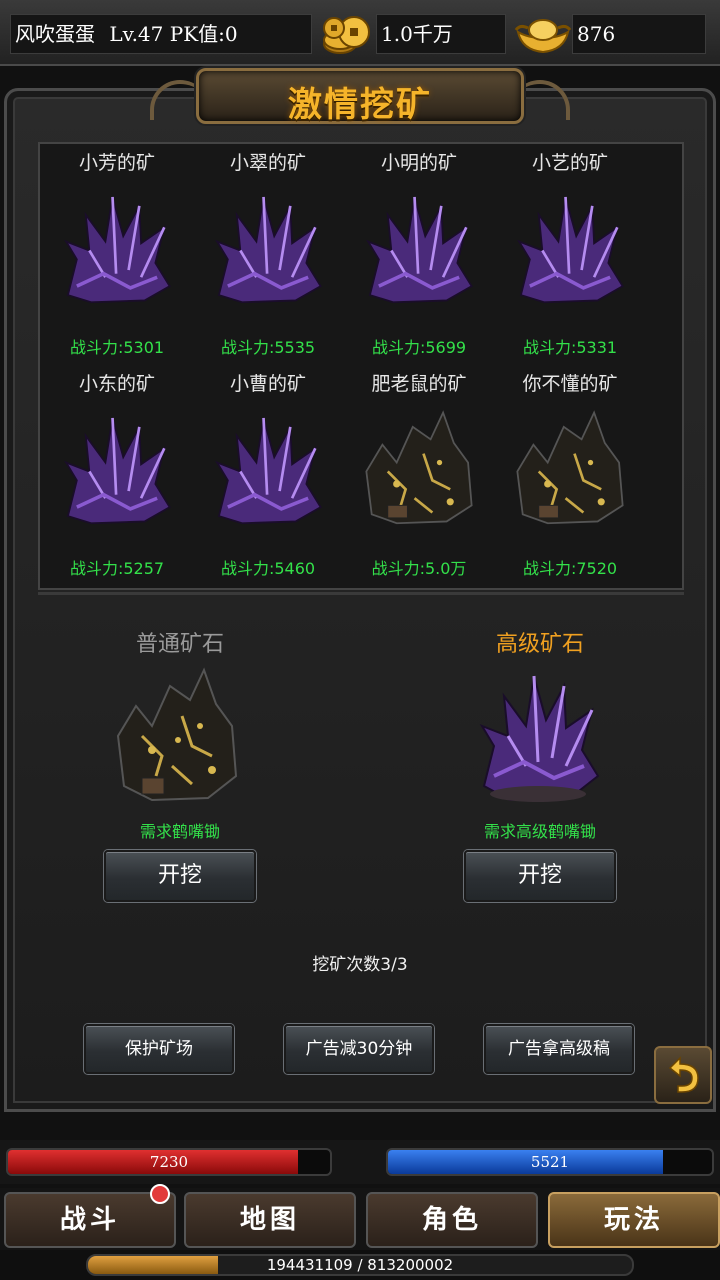  What do you see at coordinates (267, 384) in the screenshot?
I see `mine-owner-name: 小曹的矿` at bounding box center [267, 384].